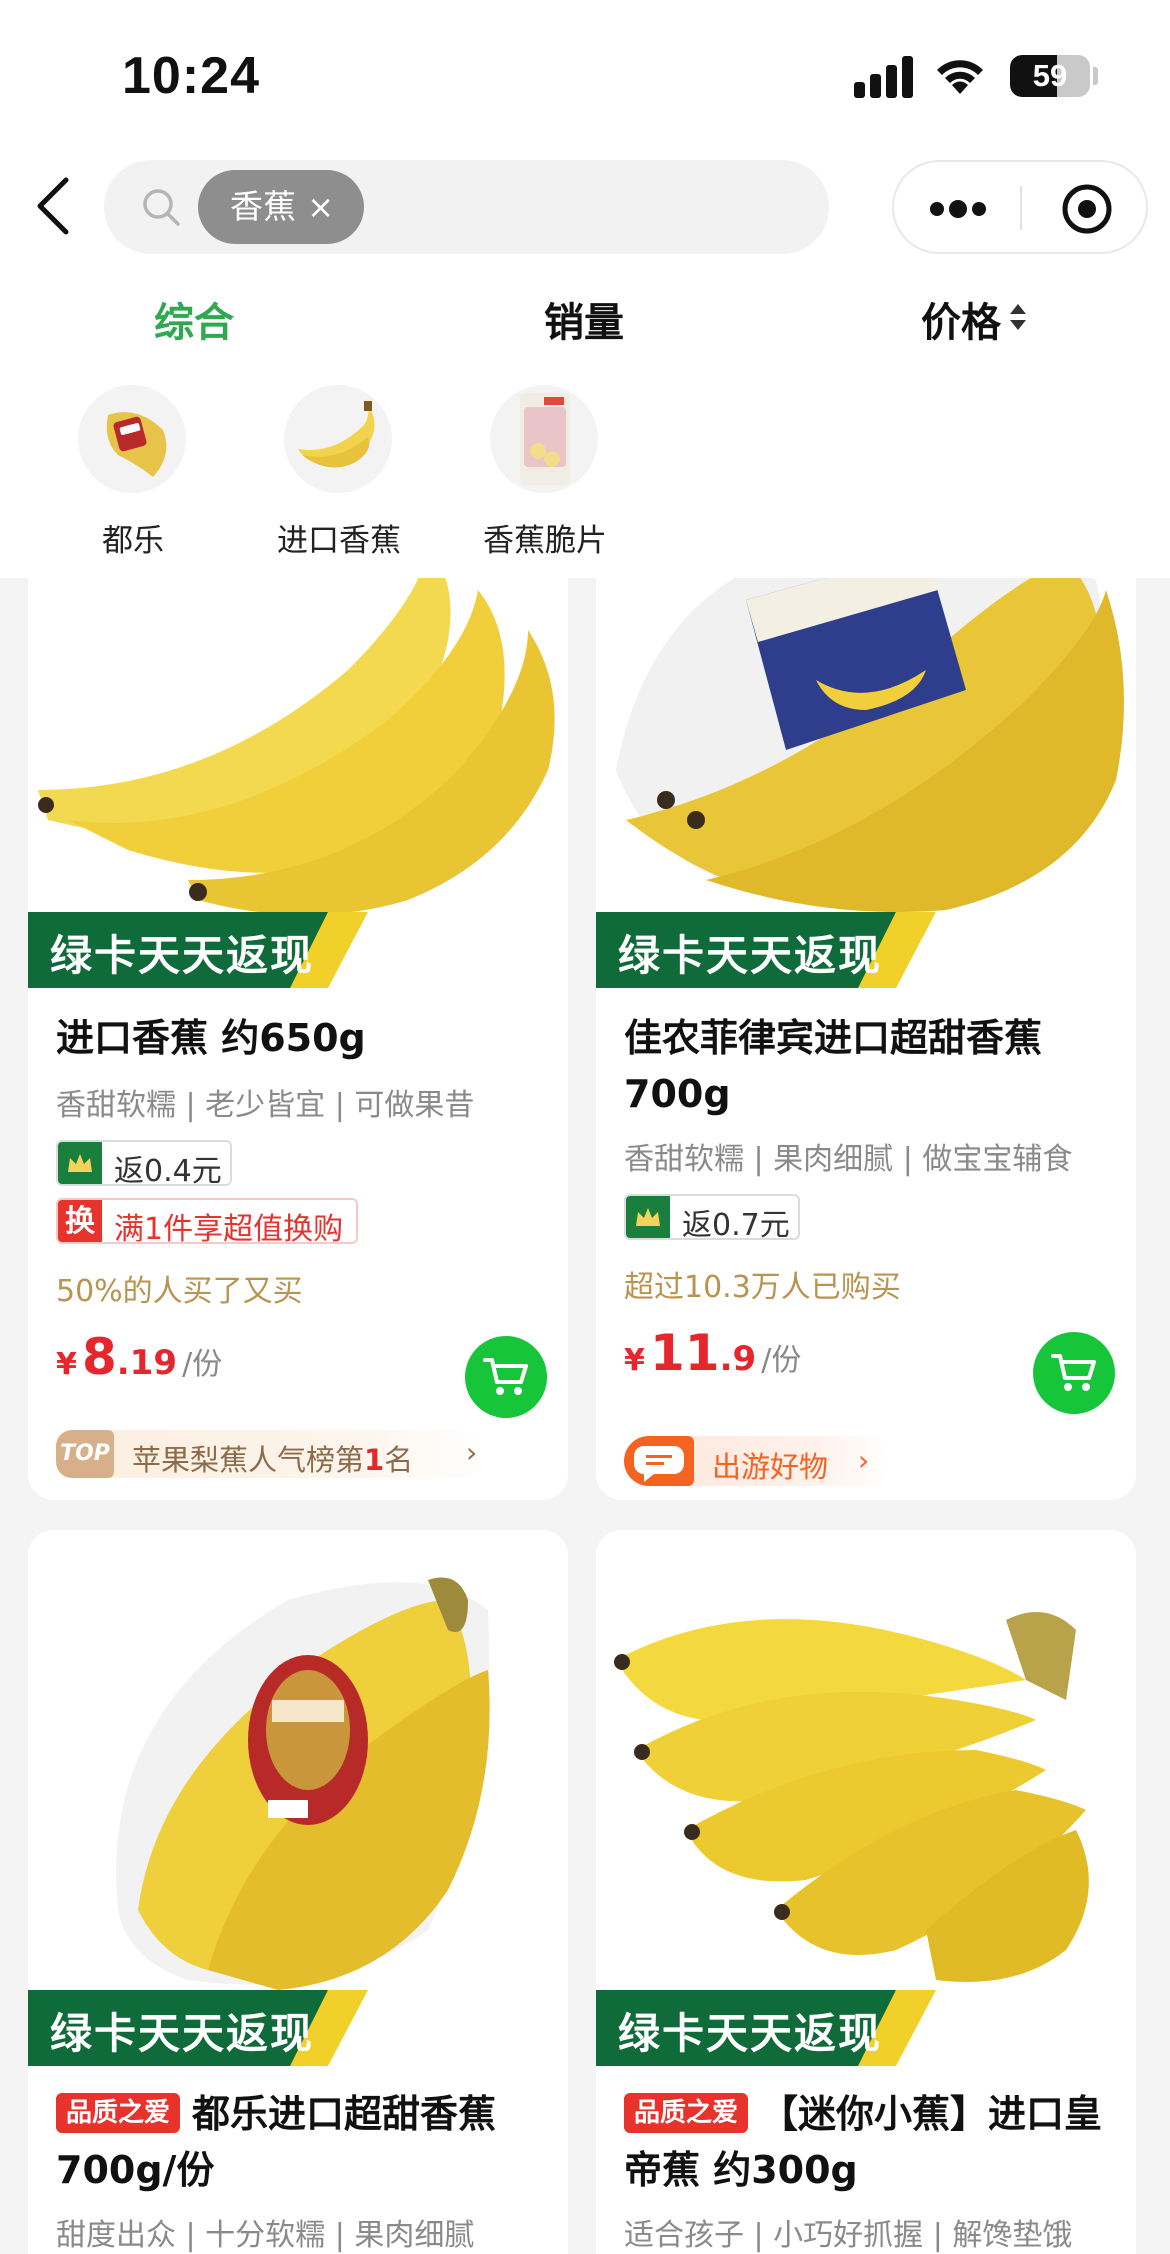  I want to click on status-bar: 10:24 59, so click(585, 75).